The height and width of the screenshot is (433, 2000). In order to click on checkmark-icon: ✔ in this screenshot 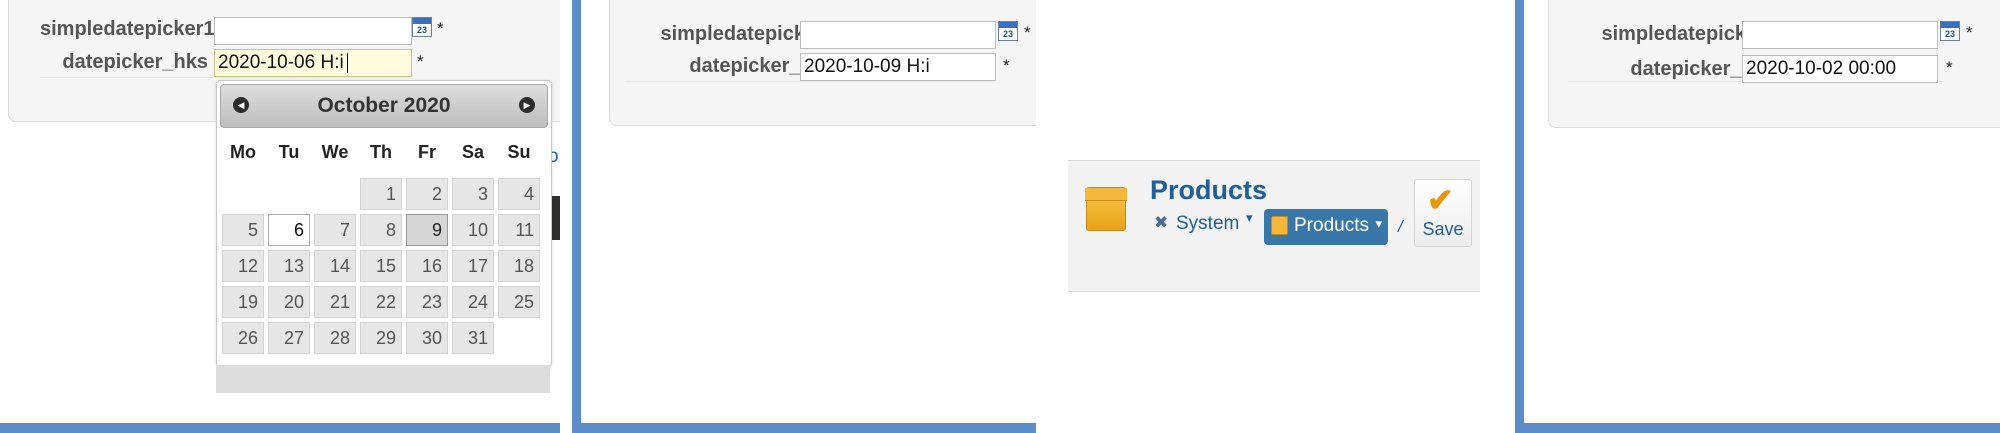, I will do `click(1440, 200)`.